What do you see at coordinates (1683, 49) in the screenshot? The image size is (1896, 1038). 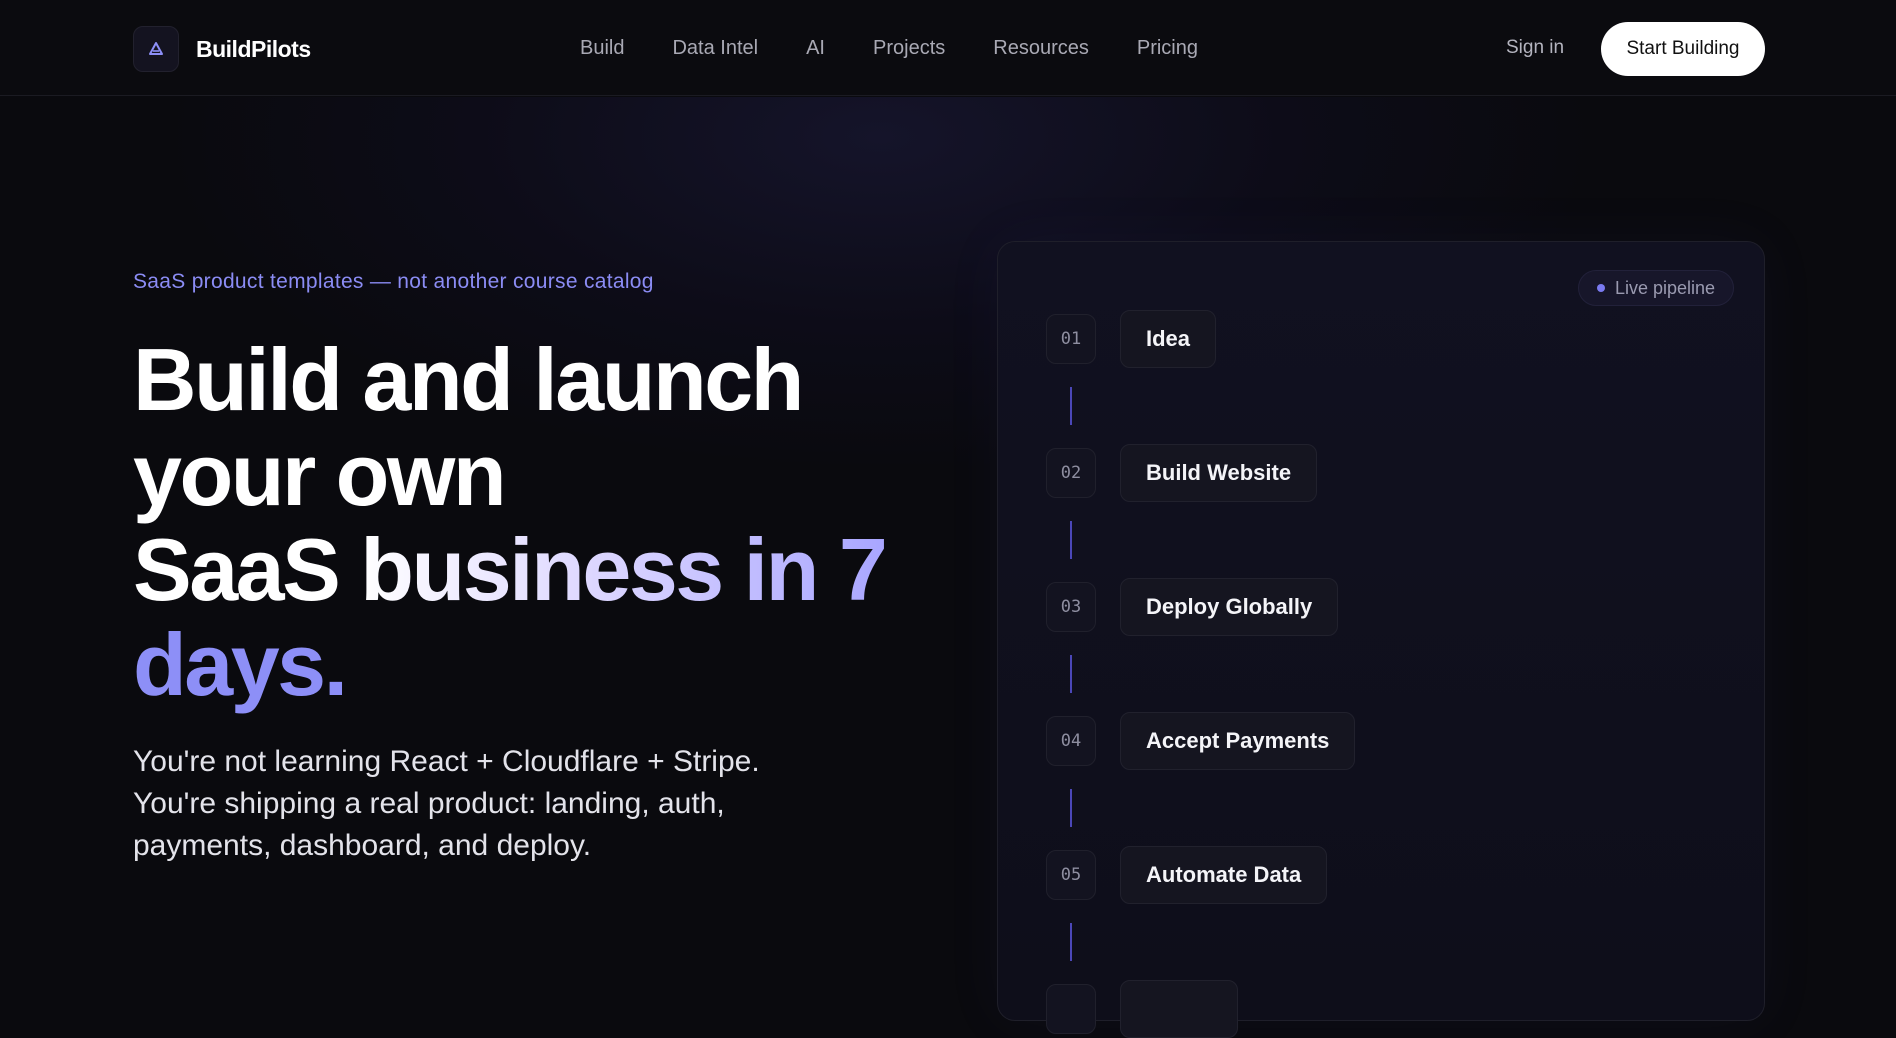 I see `start-building-button: Start Building` at bounding box center [1683, 49].